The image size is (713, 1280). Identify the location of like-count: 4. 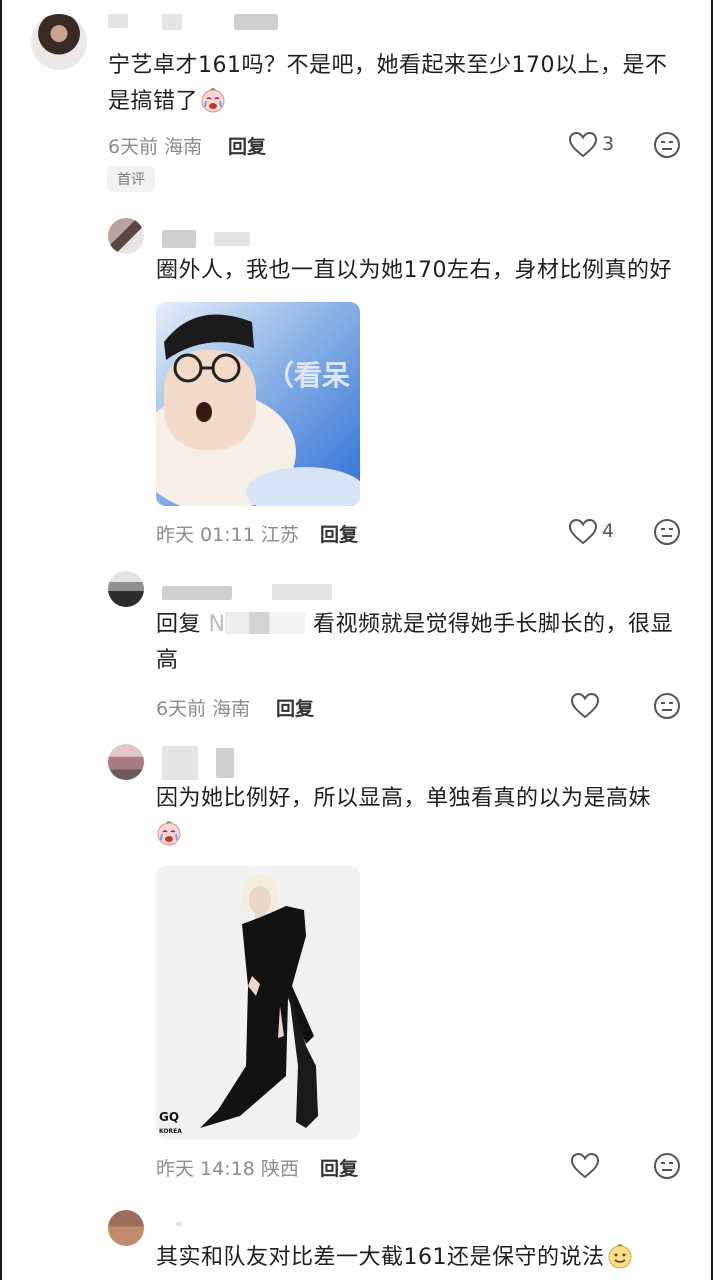
(608, 531).